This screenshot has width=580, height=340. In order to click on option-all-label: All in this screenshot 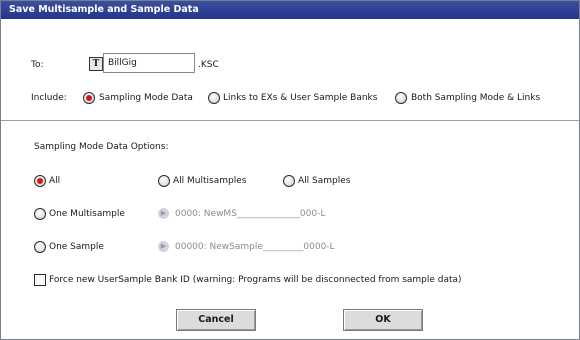, I will do `click(54, 181)`.